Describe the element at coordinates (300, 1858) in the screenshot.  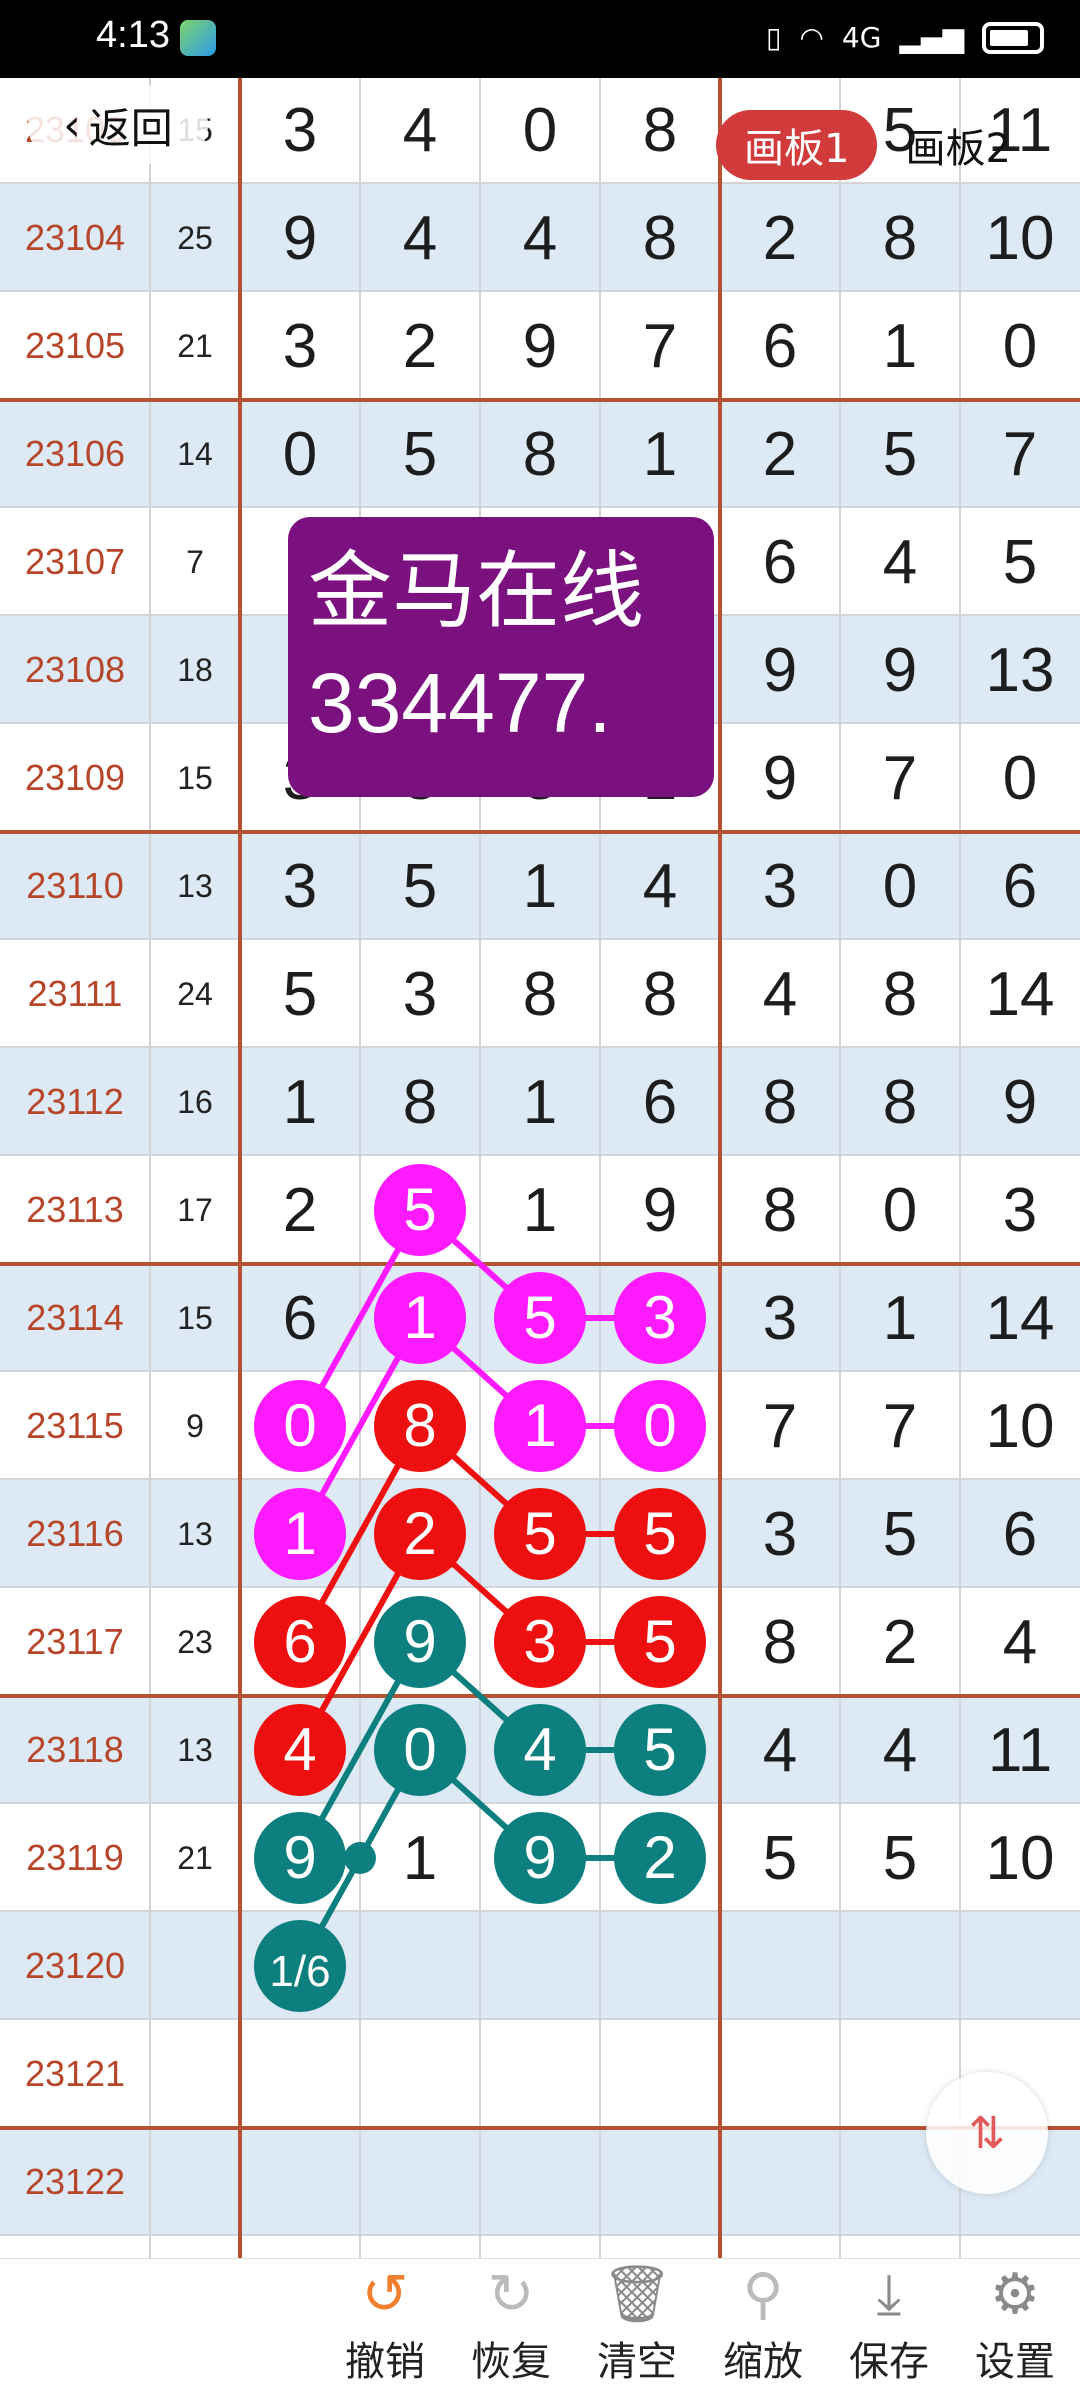
I see `marker-node: 9` at that location.